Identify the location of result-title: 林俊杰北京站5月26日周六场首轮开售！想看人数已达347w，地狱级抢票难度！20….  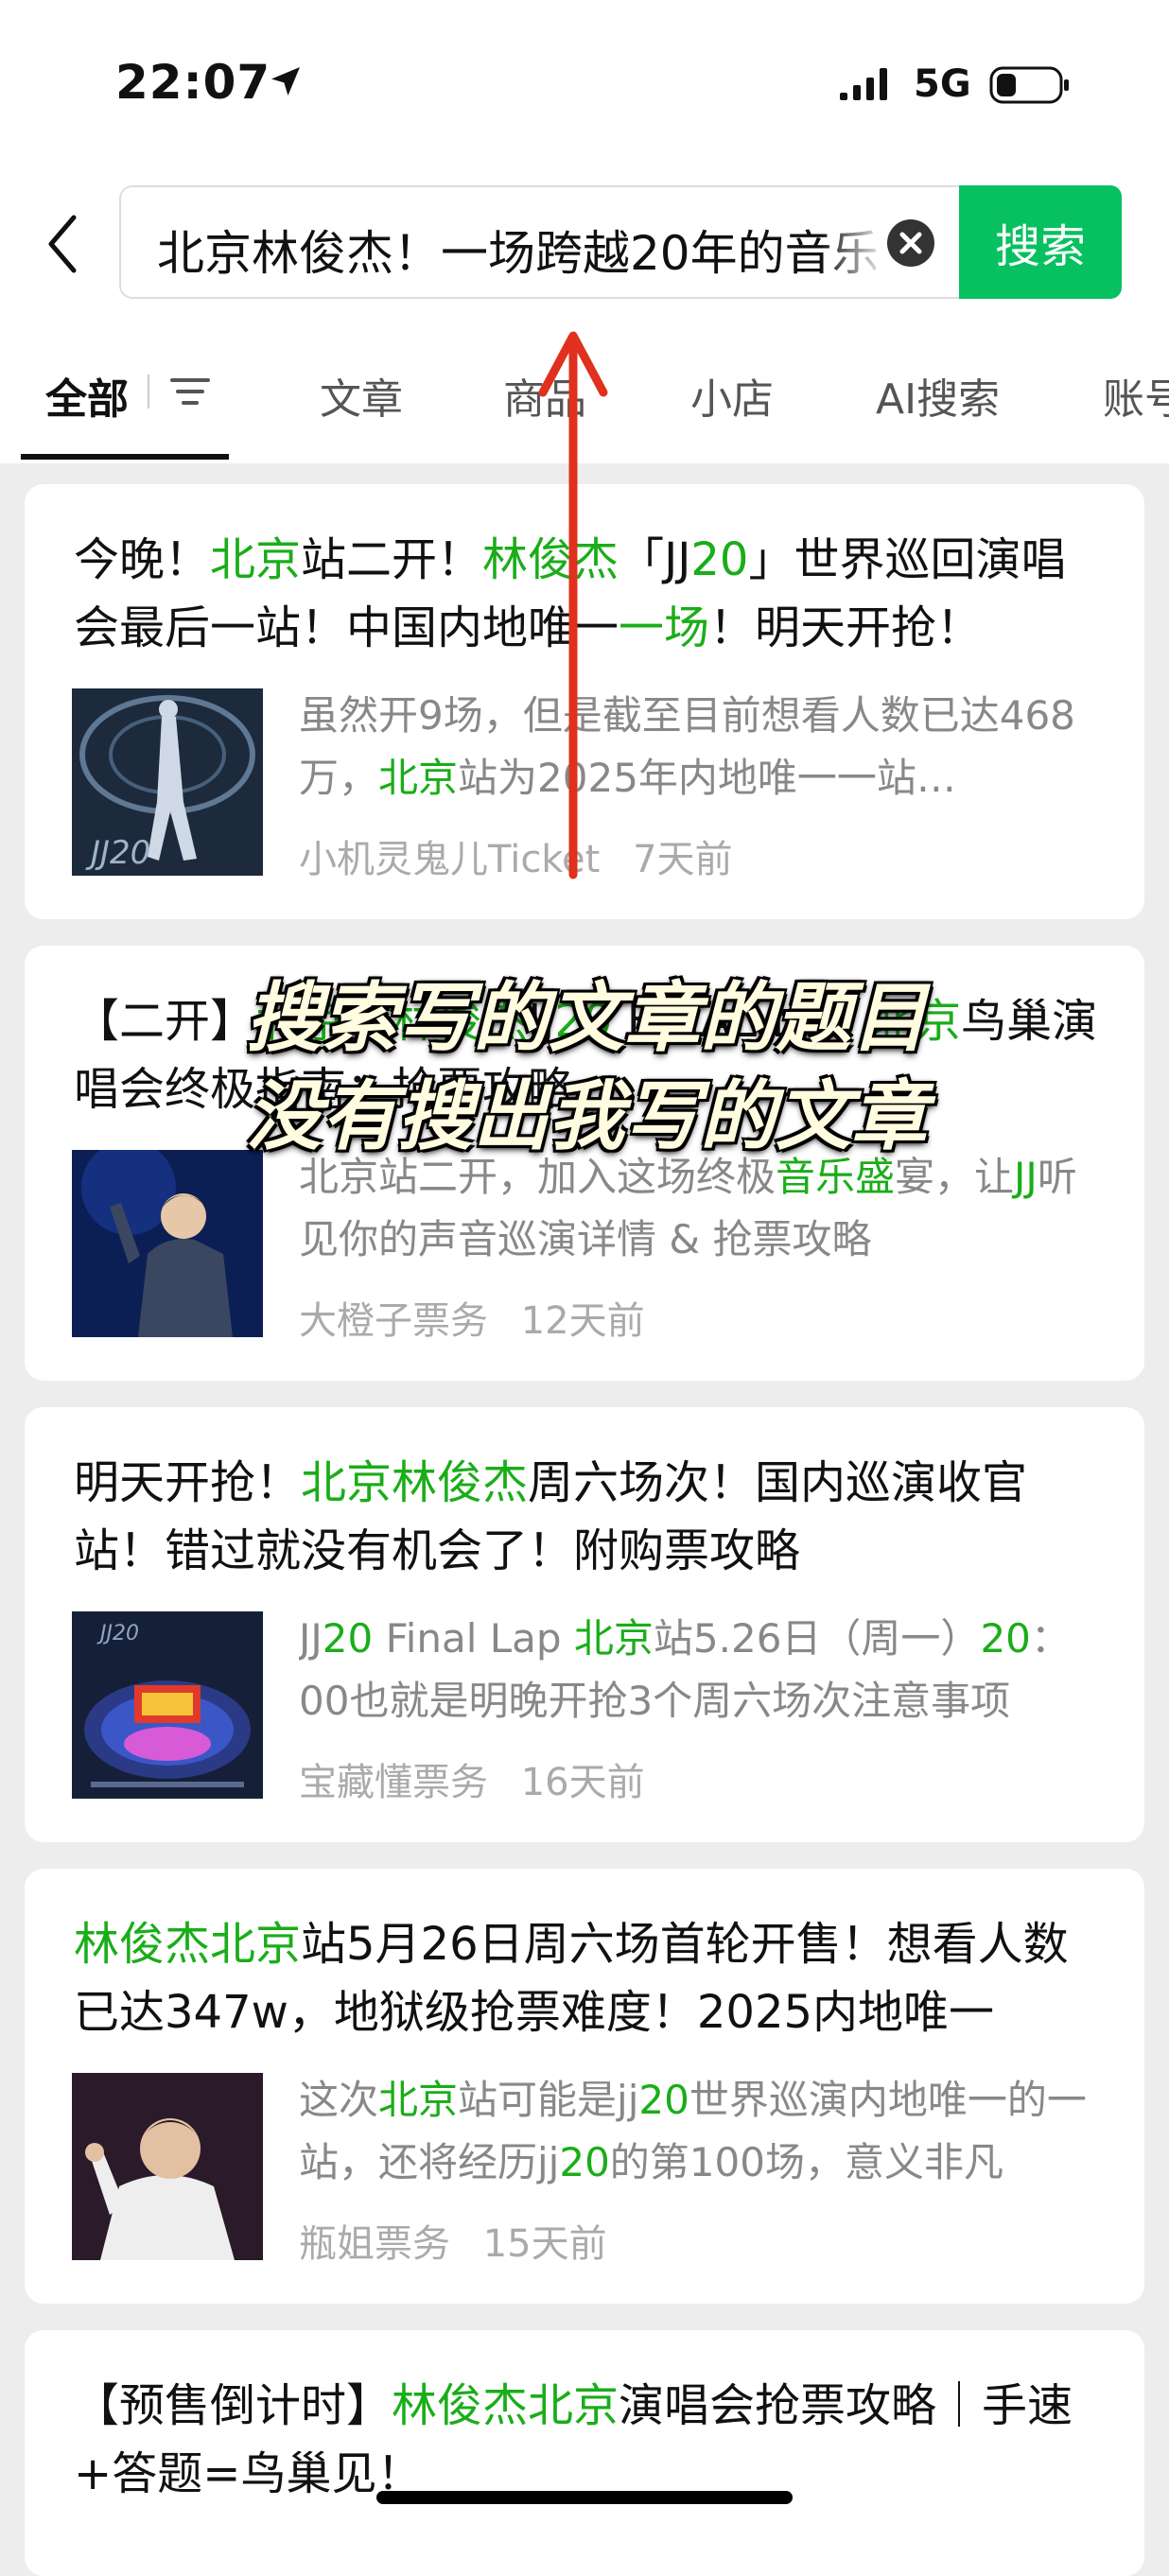
(589, 1978).